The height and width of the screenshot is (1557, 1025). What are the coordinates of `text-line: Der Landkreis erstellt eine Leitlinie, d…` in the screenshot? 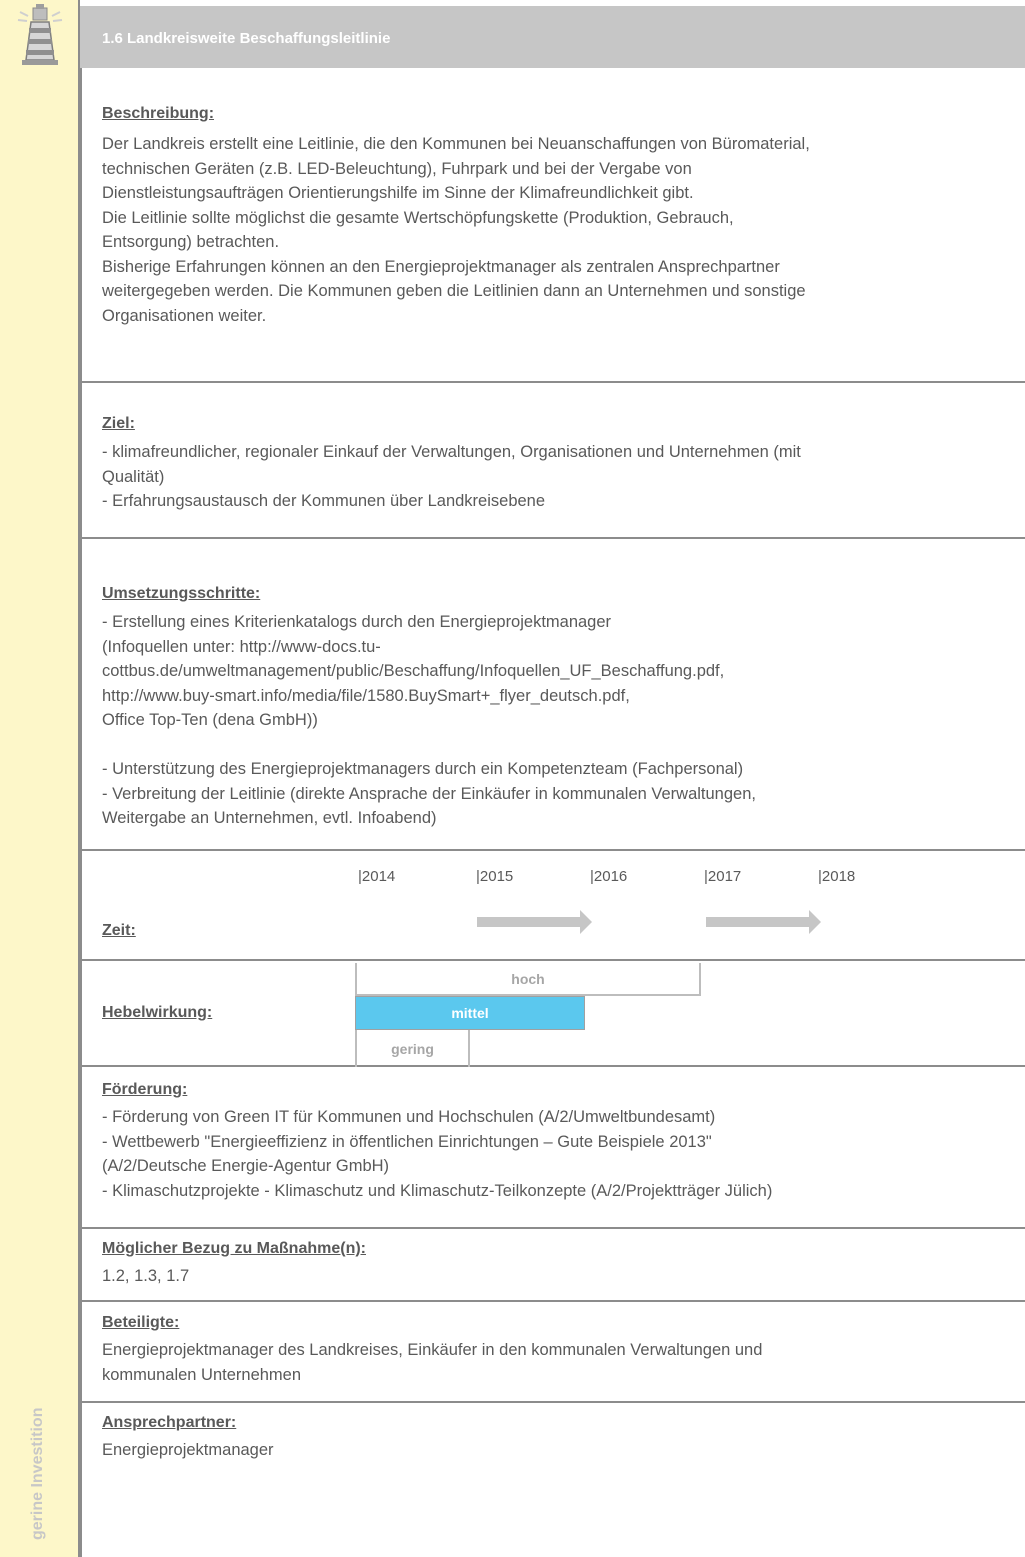 It's located at (456, 144).